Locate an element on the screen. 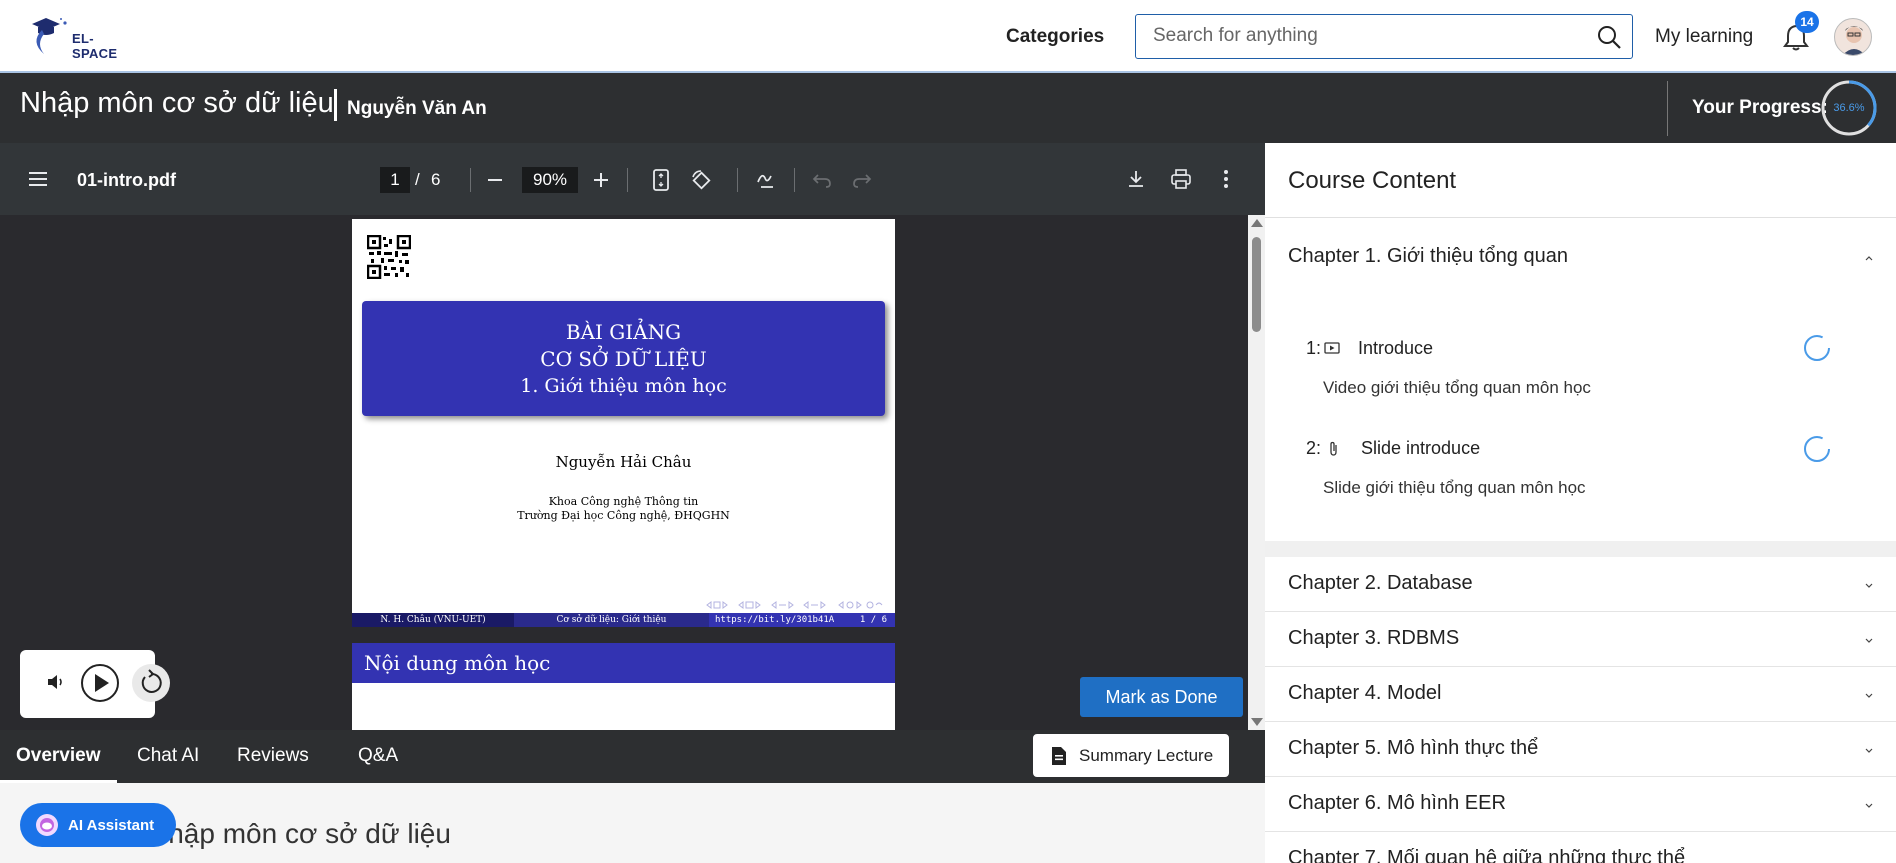 This screenshot has width=1896, height=863. search-icon is located at coordinates (1609, 37).